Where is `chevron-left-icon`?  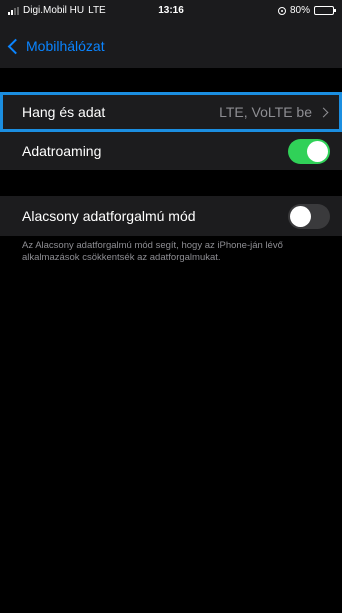 chevron-left-icon is located at coordinates (15, 46).